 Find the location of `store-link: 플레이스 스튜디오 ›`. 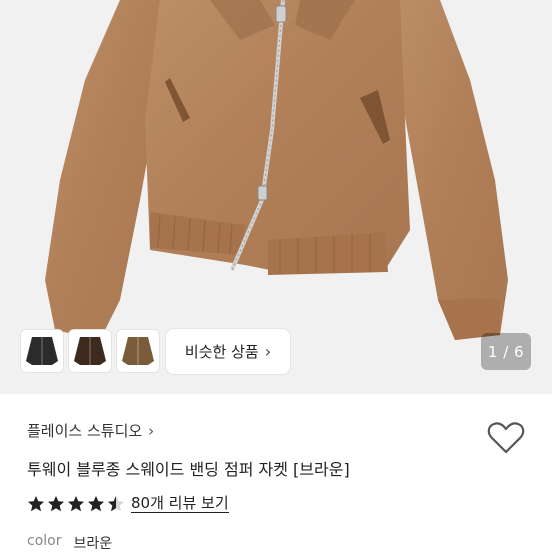

store-link: 플레이스 스튜디오 › is located at coordinates (90, 430).